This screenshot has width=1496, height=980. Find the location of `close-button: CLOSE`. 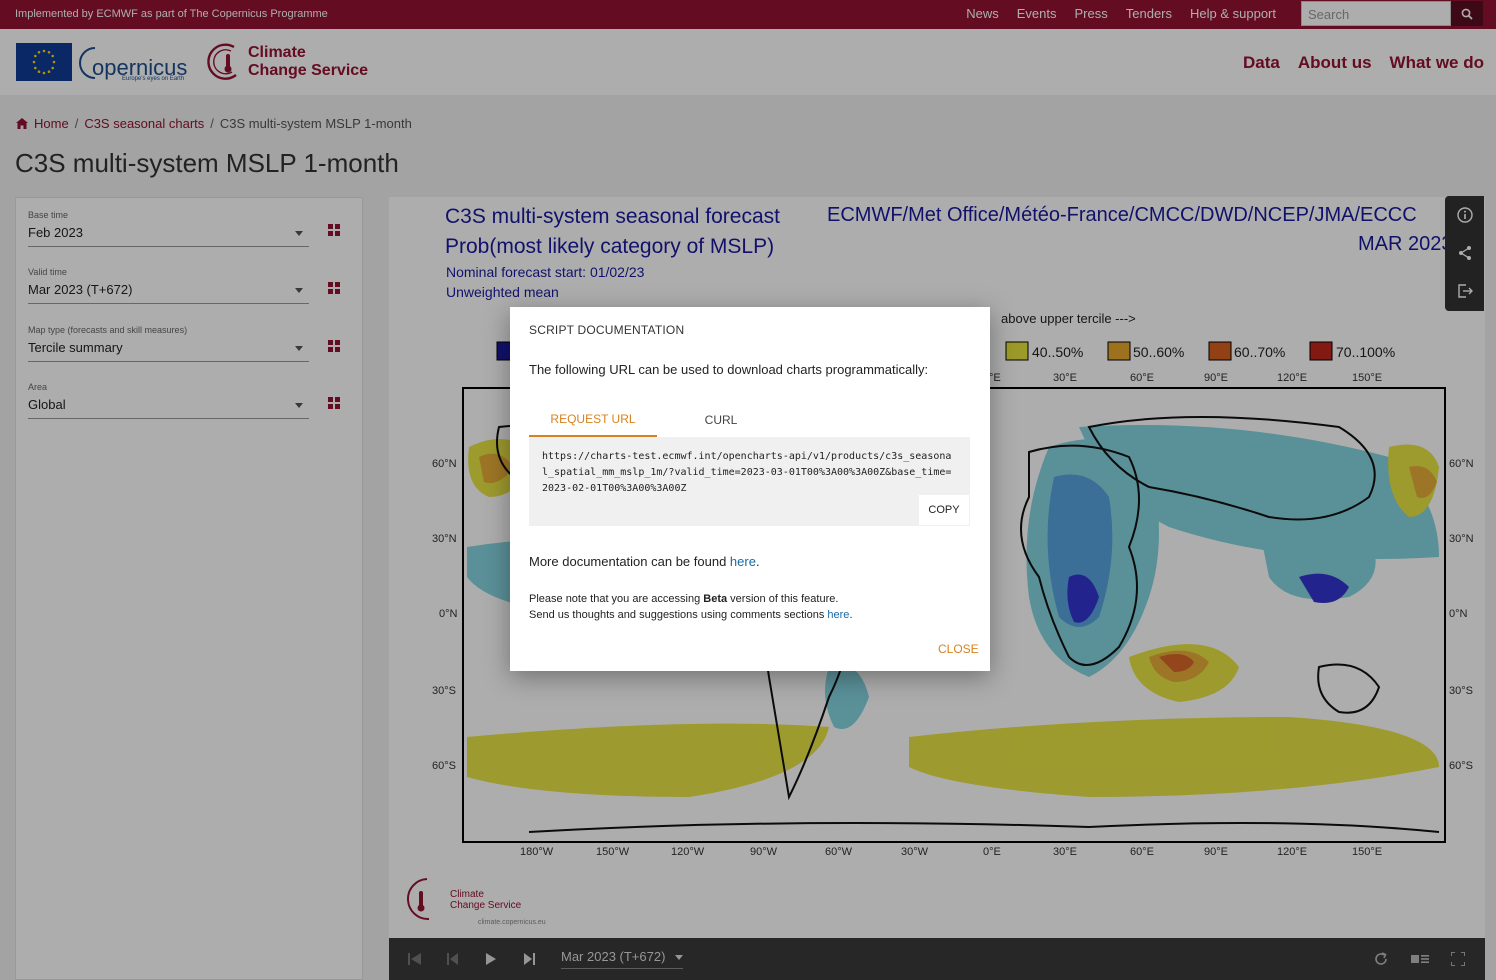

close-button: CLOSE is located at coordinates (958, 649).